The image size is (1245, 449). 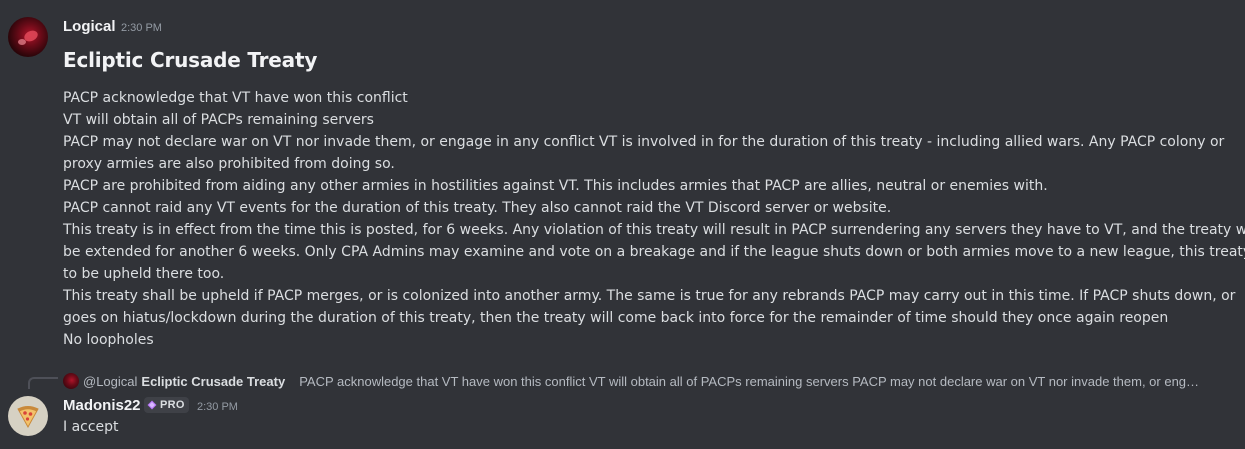 I want to click on message-heading: Ecliptic Crusade Treaty, so click(x=190, y=60).